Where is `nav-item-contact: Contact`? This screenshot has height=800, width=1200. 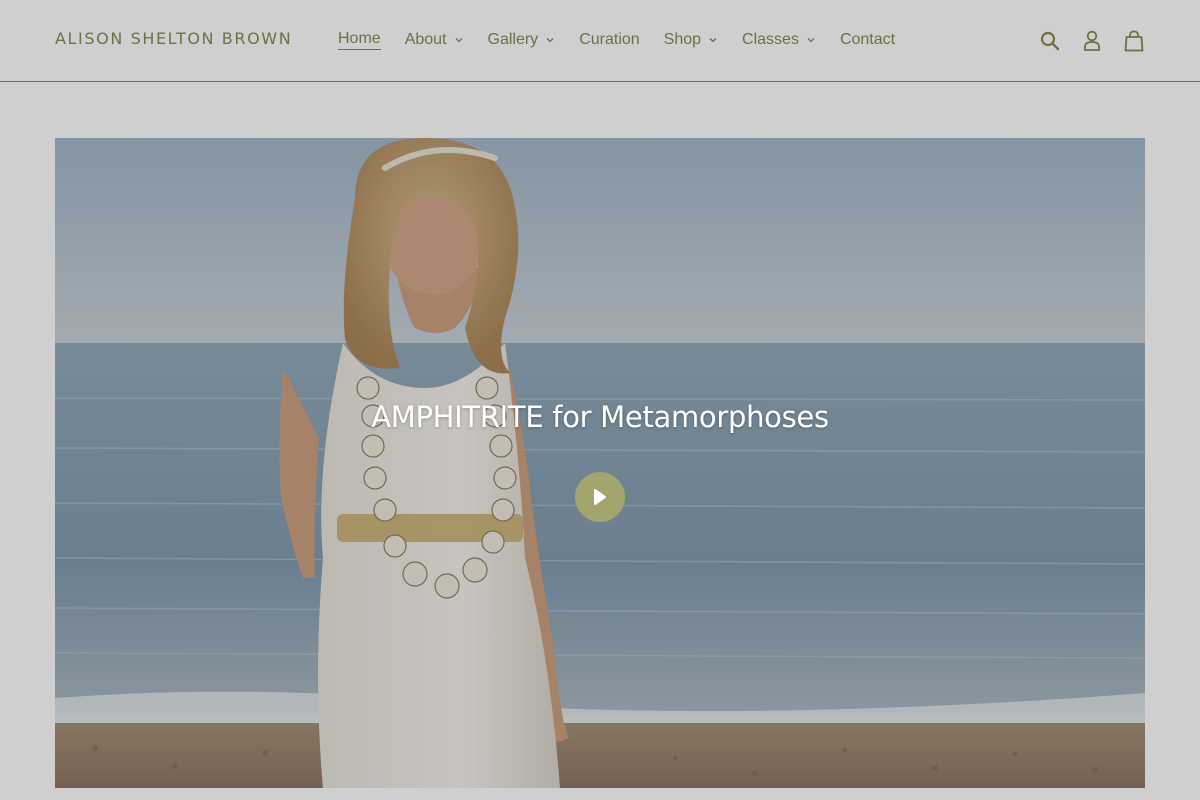 nav-item-contact: Contact is located at coordinates (867, 40).